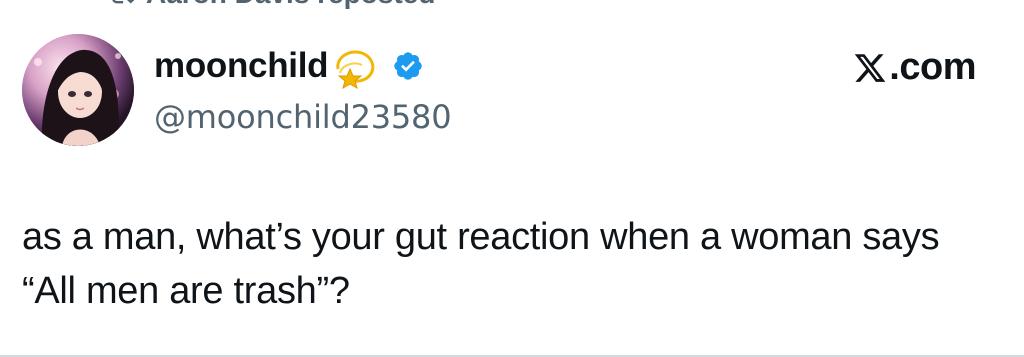 The image size is (1024, 357). I want to click on dizzy-emoji-icon, so click(355, 69).